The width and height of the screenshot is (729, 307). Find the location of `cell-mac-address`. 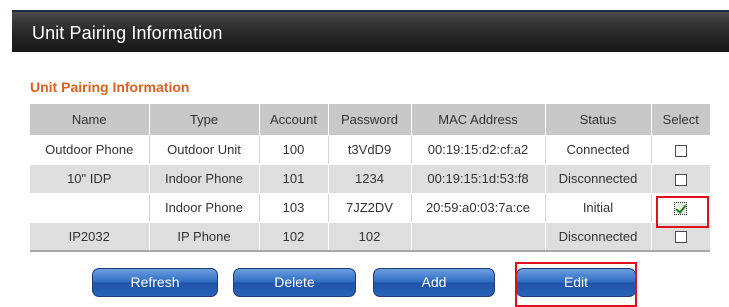

cell-mac-address is located at coordinates (478, 237).